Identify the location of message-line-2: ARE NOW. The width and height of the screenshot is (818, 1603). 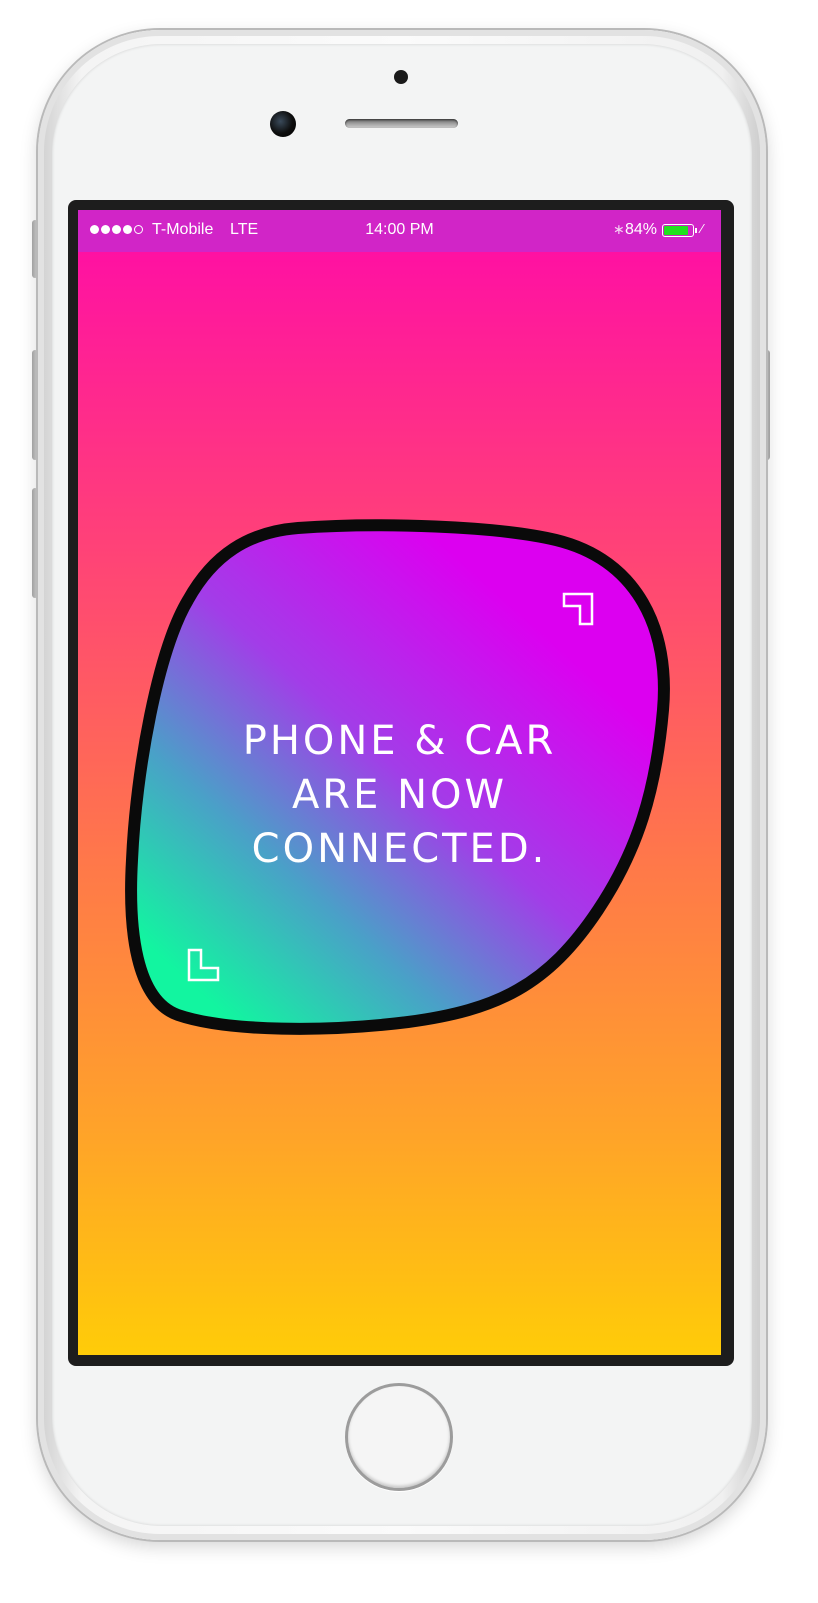
(399, 795).